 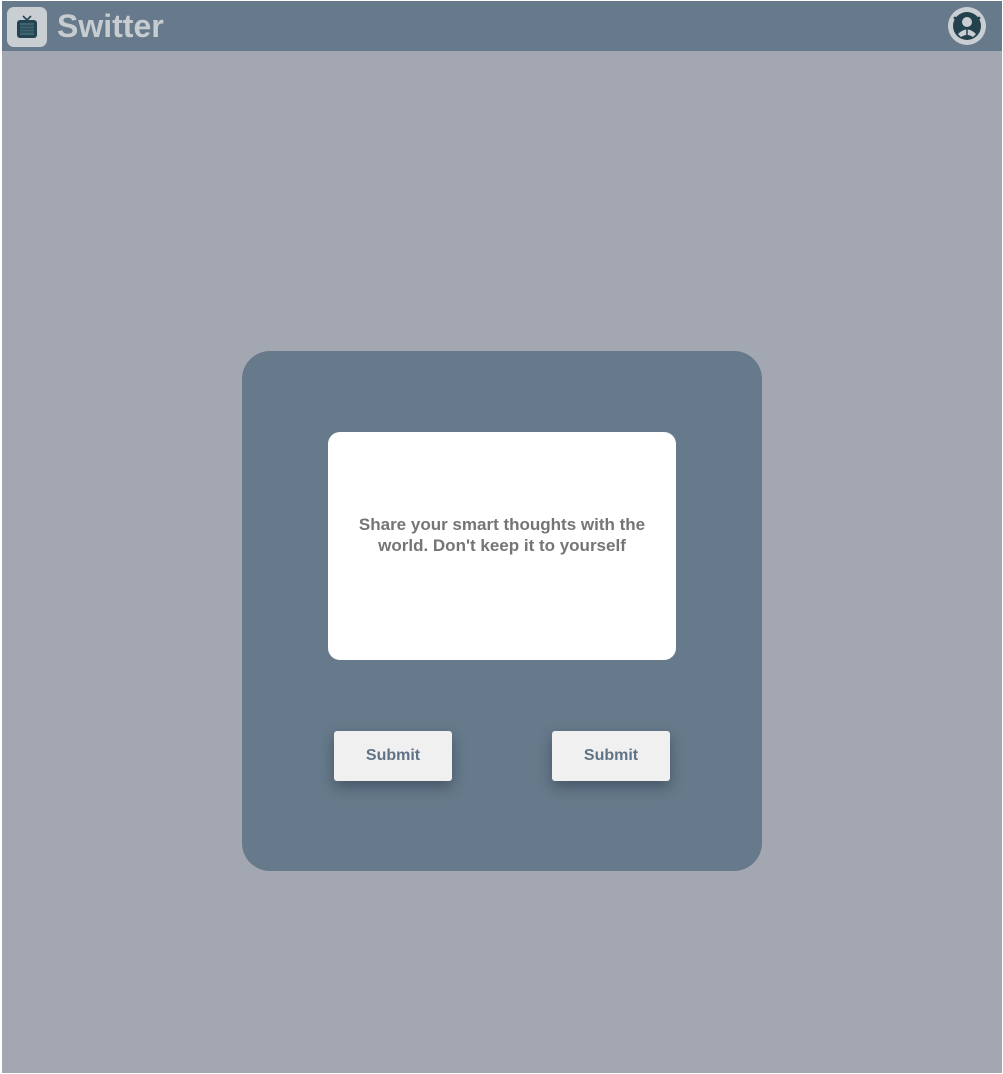 I want to click on tv-icon, so click(x=27, y=26).